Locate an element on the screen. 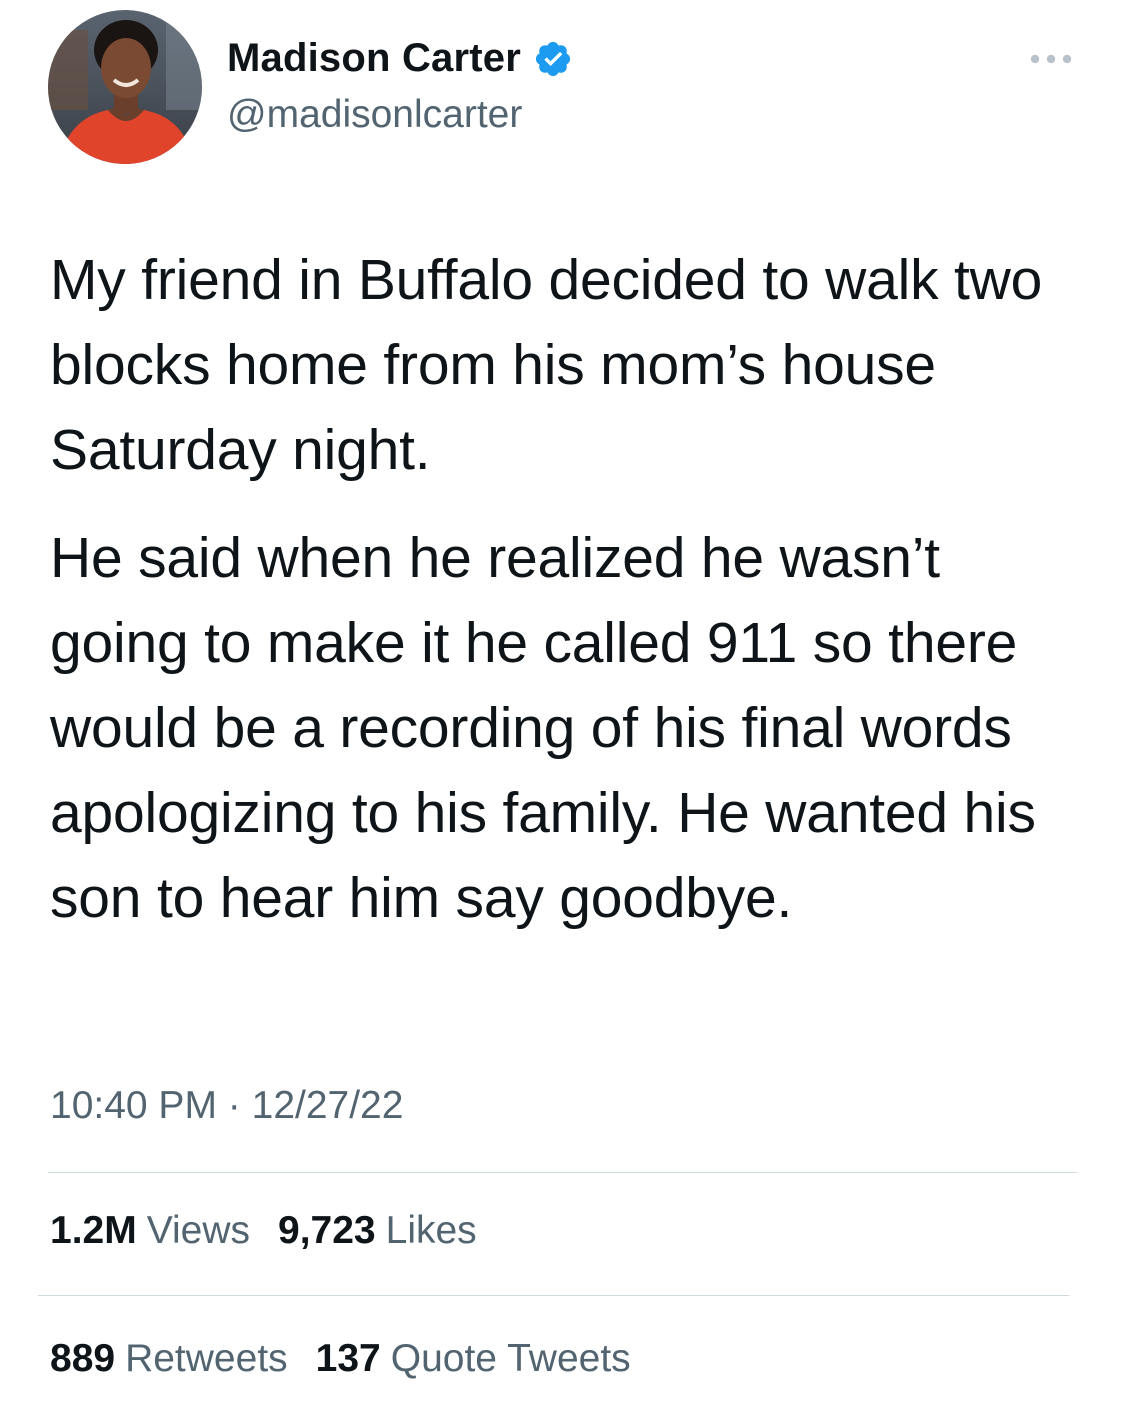 This screenshot has height=1402, width=1125. avatar is located at coordinates (125, 87).